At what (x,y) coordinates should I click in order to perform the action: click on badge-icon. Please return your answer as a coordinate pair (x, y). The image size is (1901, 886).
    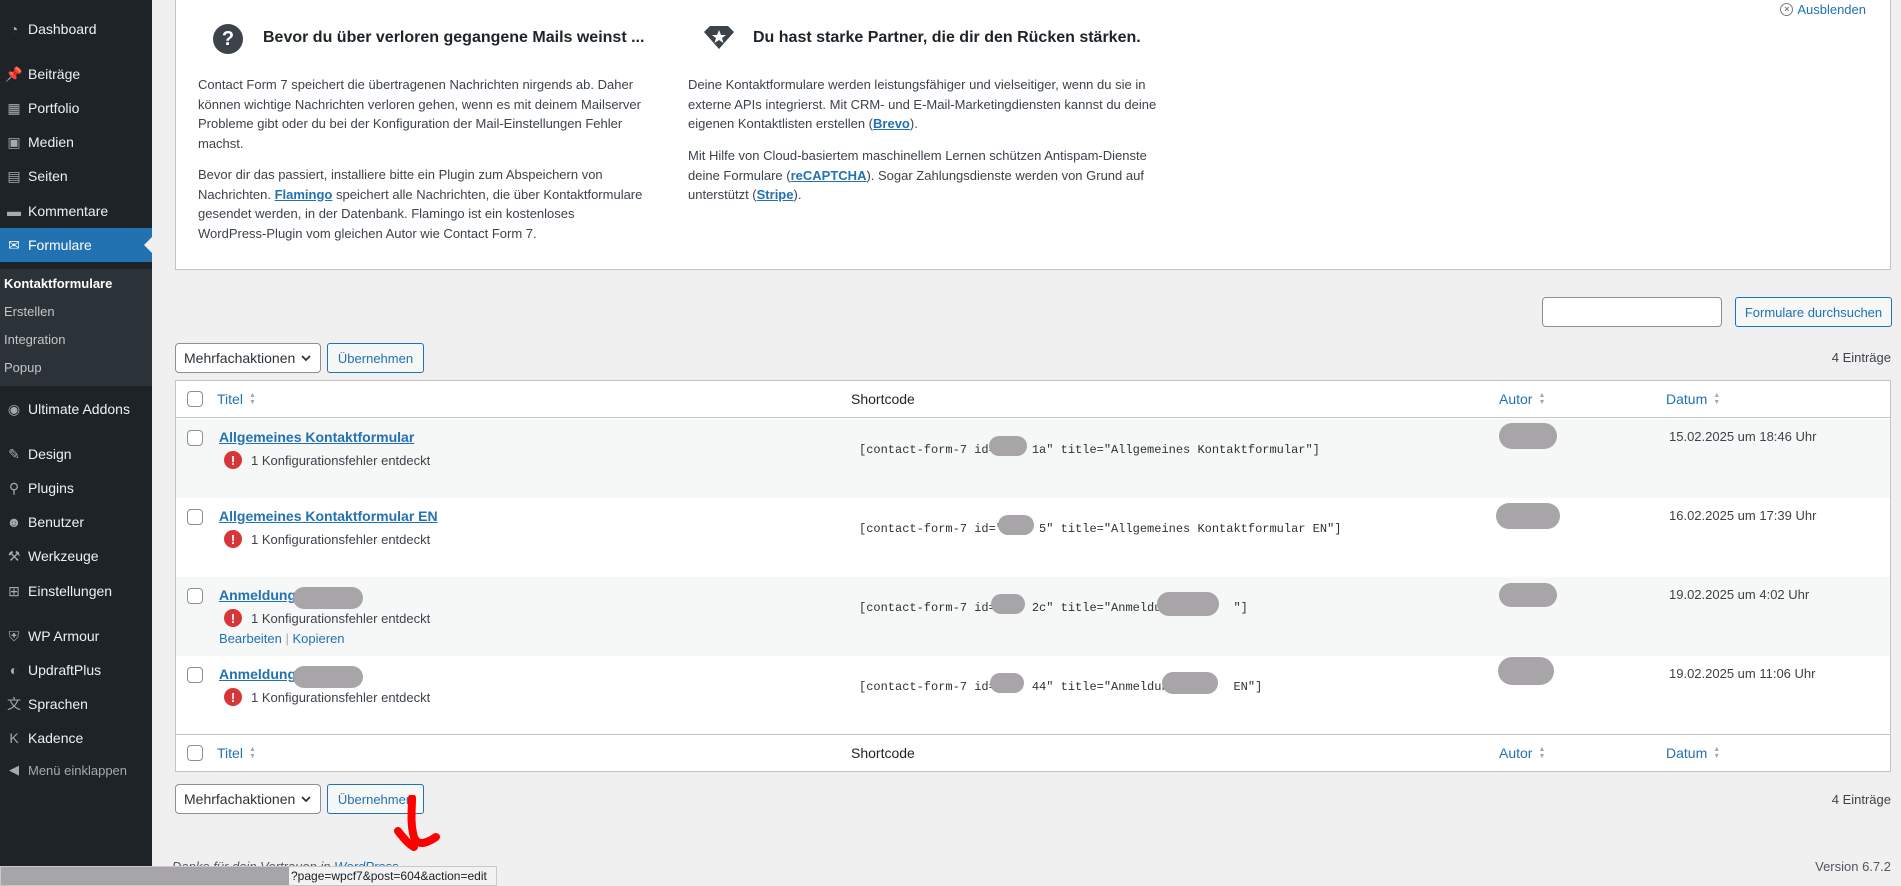
    Looking at the image, I should click on (719, 37).